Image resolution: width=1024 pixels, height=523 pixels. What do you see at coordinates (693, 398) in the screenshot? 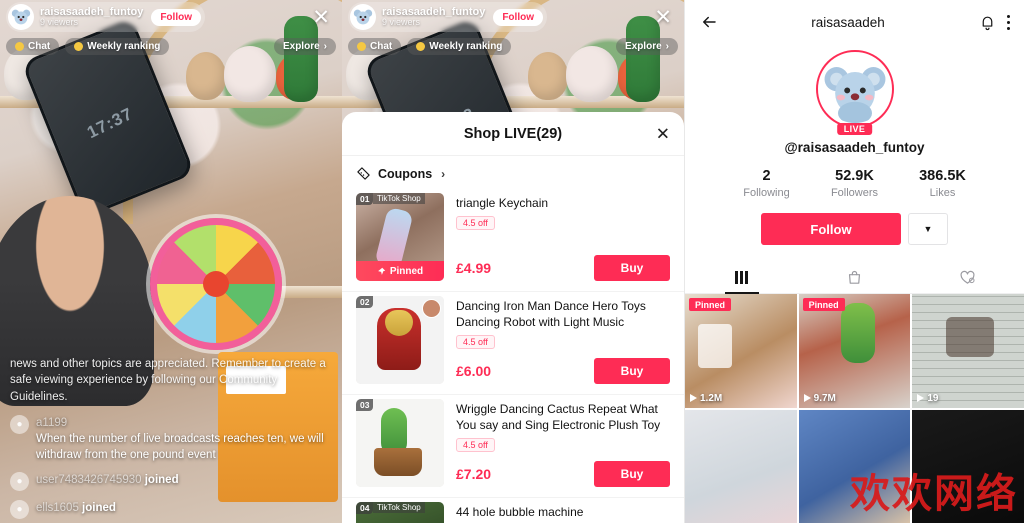
I see `play-icon` at bounding box center [693, 398].